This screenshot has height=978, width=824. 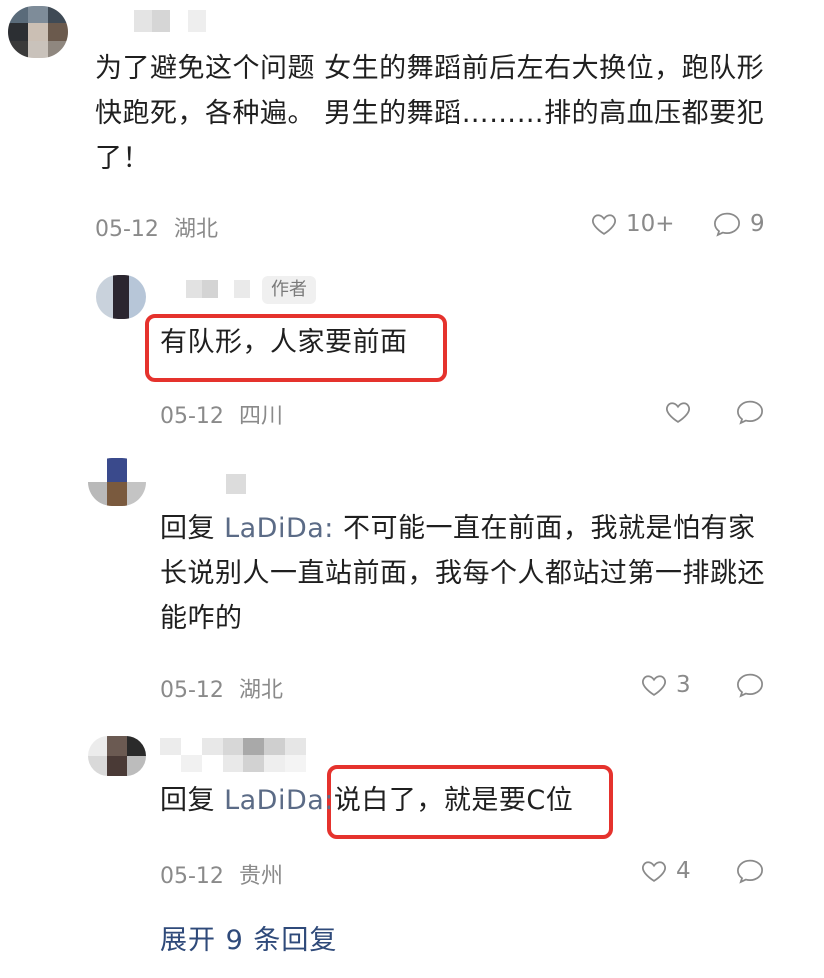 I want to click on reply-count: 9, so click(x=757, y=224).